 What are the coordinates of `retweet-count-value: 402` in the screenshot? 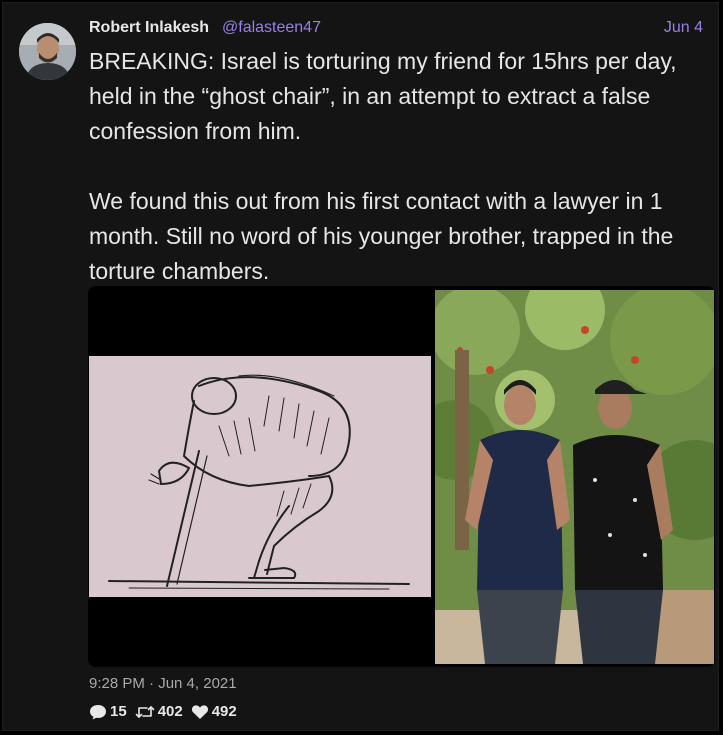 It's located at (170, 711).